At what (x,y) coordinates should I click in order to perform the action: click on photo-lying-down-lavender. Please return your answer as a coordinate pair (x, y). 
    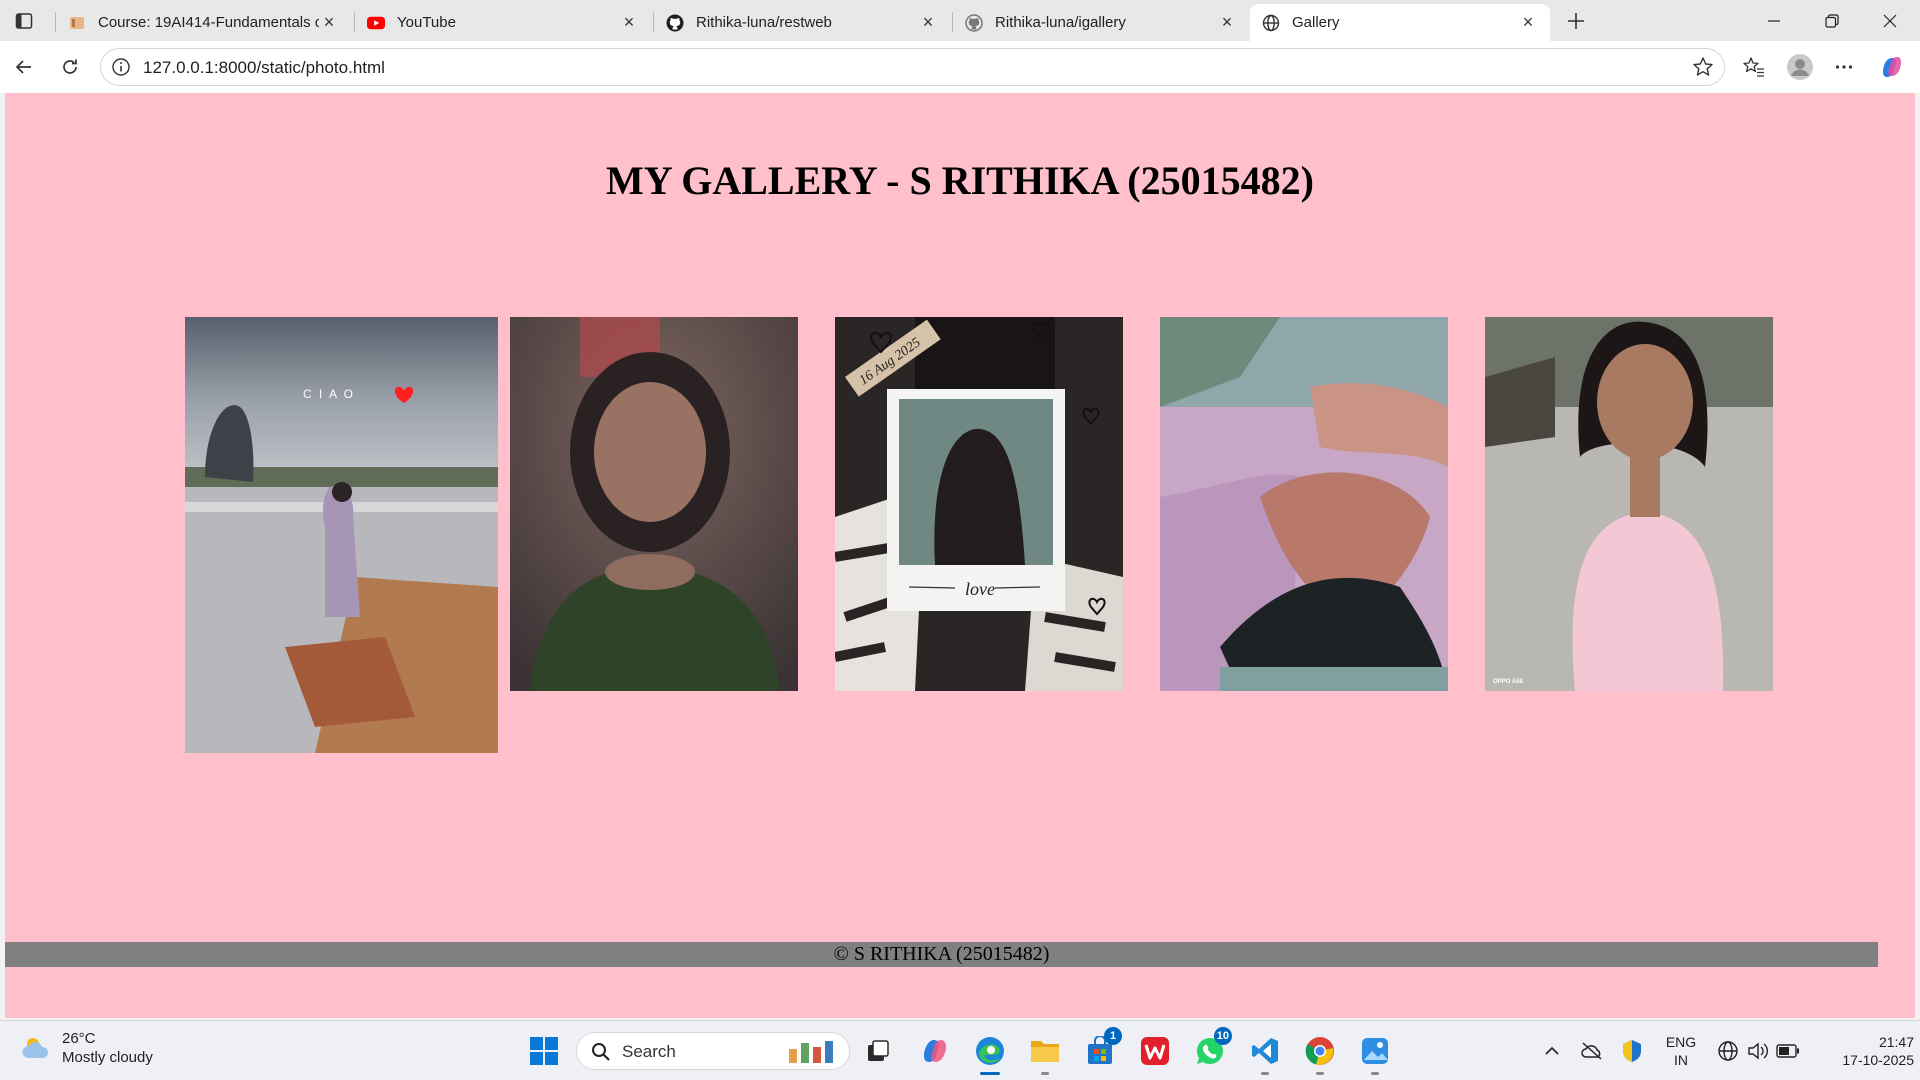
    Looking at the image, I should click on (1304, 504).